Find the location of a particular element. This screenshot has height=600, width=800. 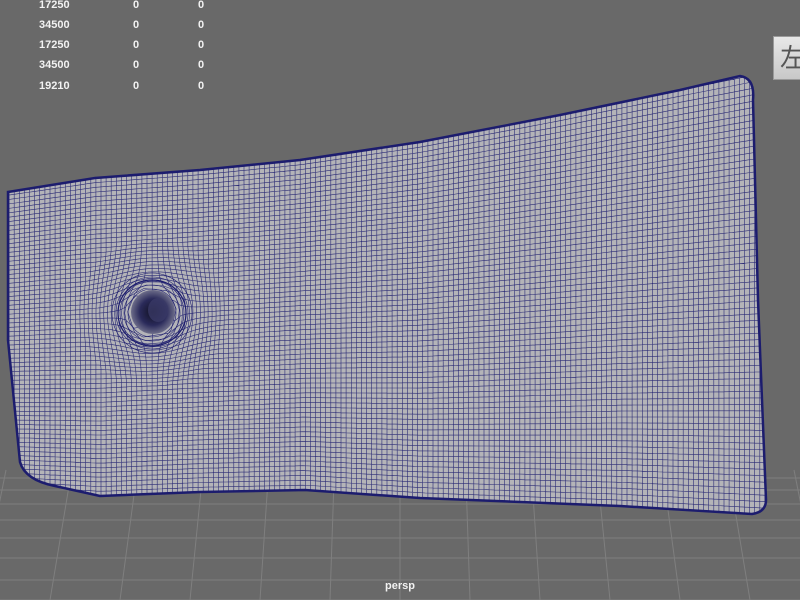

hud-value: 19210 is located at coordinates (54, 86).